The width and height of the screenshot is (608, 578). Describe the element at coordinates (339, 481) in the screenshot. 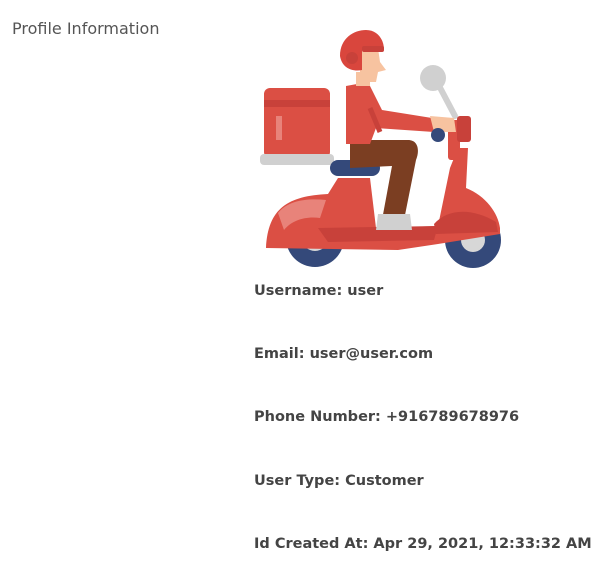

I see `user-type-field: User Type: Customer` at that location.